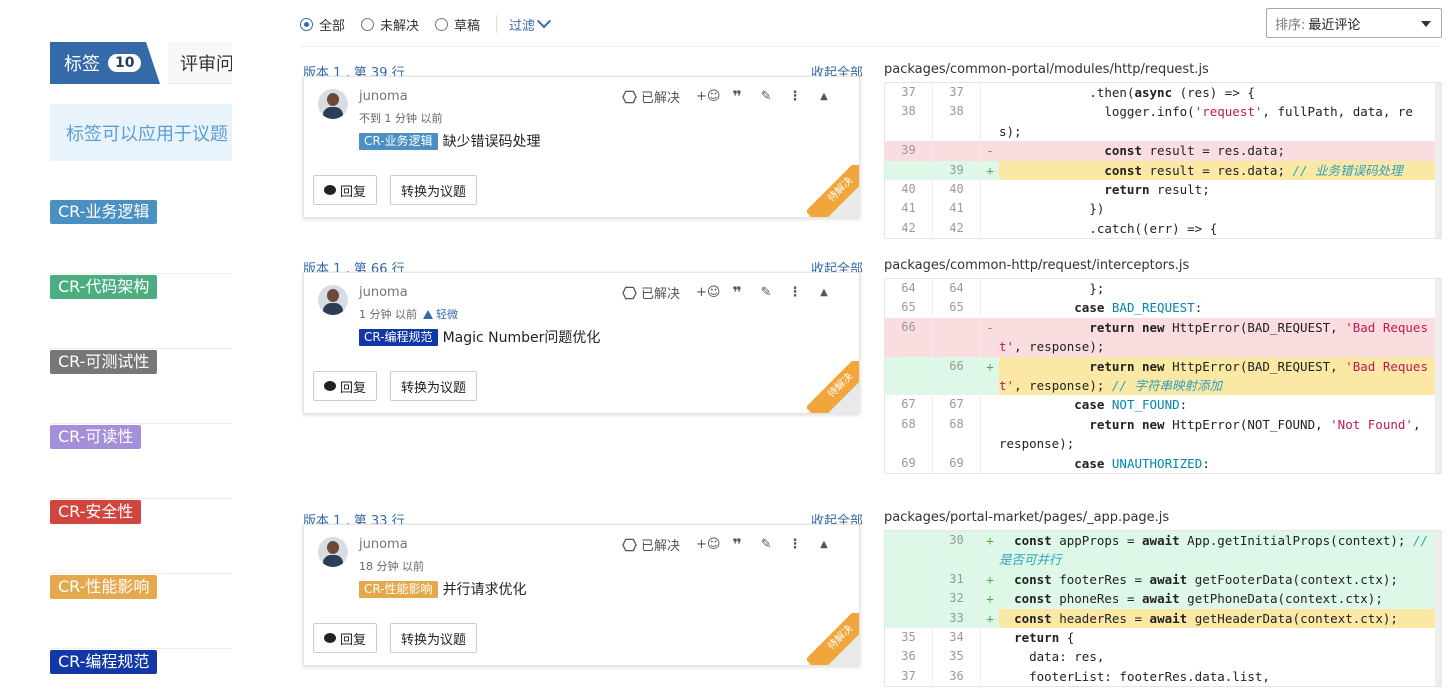 The width and height of the screenshot is (1448, 696). Describe the element at coordinates (957, 405) in the screenshot. I see `new-line-number: 67` at that location.